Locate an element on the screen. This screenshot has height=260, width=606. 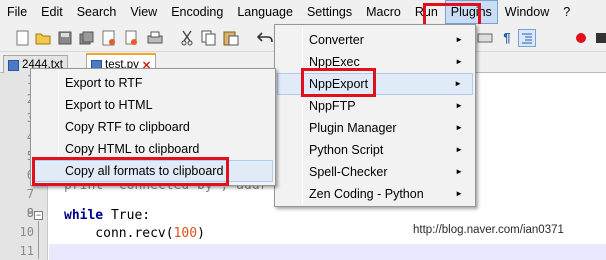
watermark-text: http://blog.naver.com/ian0371 is located at coordinates (488, 230).